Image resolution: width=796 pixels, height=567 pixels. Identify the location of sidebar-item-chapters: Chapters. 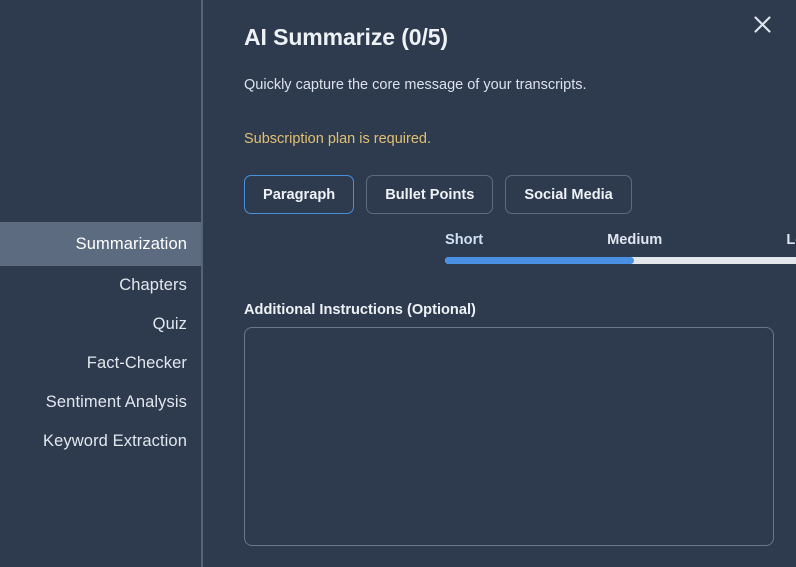
(100, 285).